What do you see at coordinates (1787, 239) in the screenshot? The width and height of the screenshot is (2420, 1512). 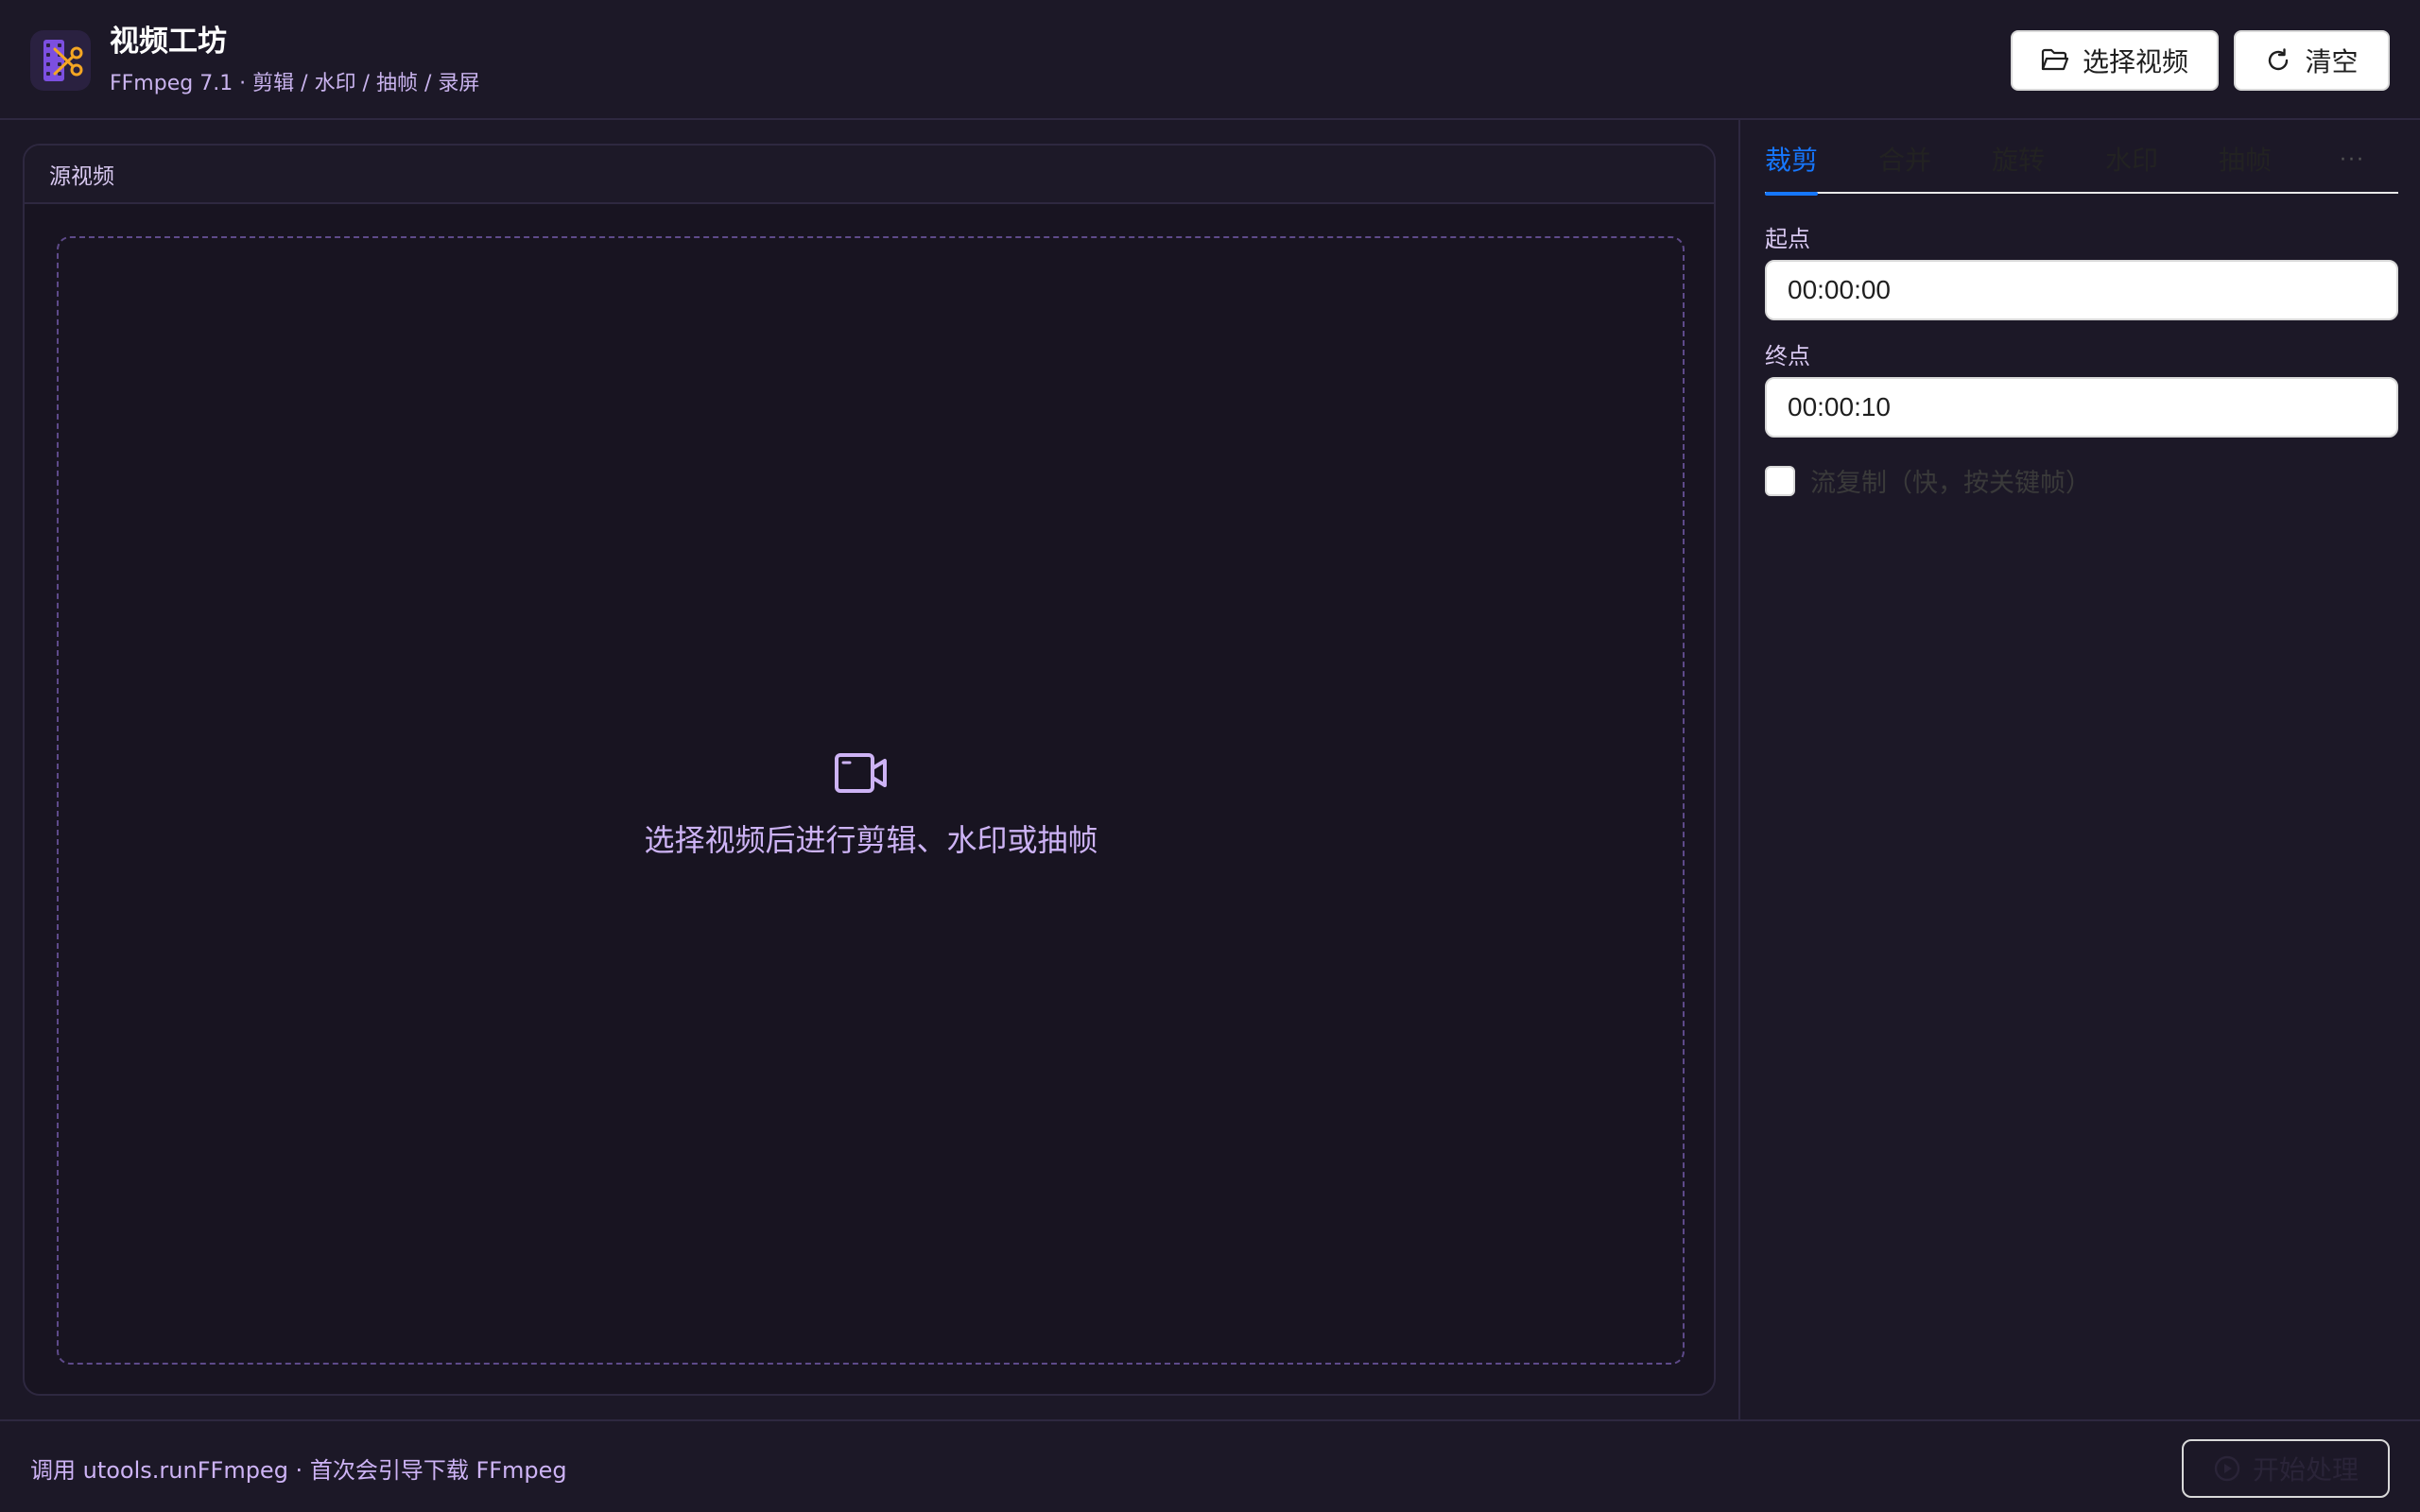 I see `start-time-label: 起点` at bounding box center [1787, 239].